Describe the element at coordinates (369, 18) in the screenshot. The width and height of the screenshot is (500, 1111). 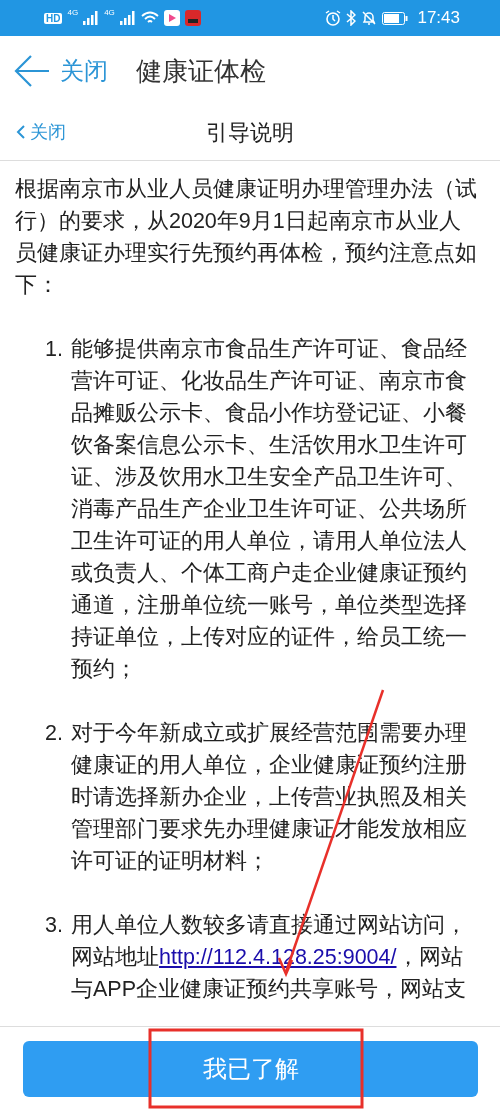
I see `bell-off-icon` at that location.